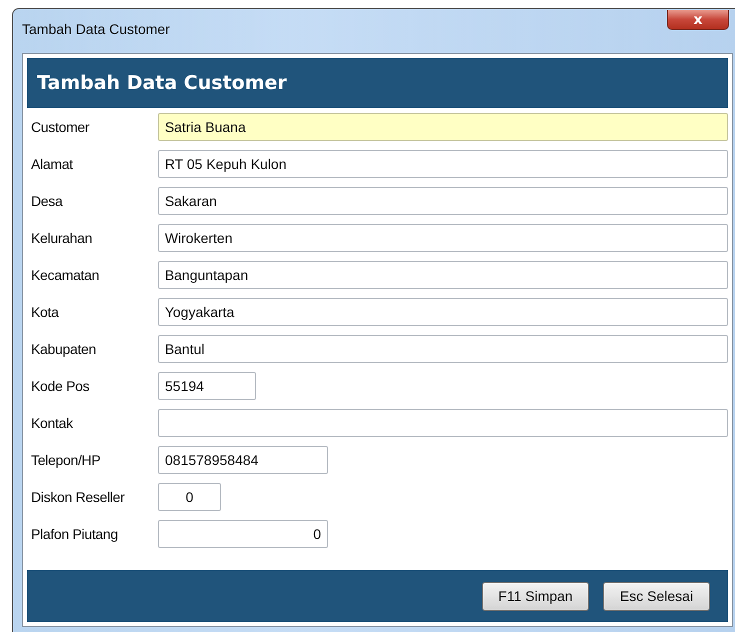 This screenshot has width=735, height=632. What do you see at coordinates (535, 596) in the screenshot?
I see `action-button: F11 Simpan` at bounding box center [535, 596].